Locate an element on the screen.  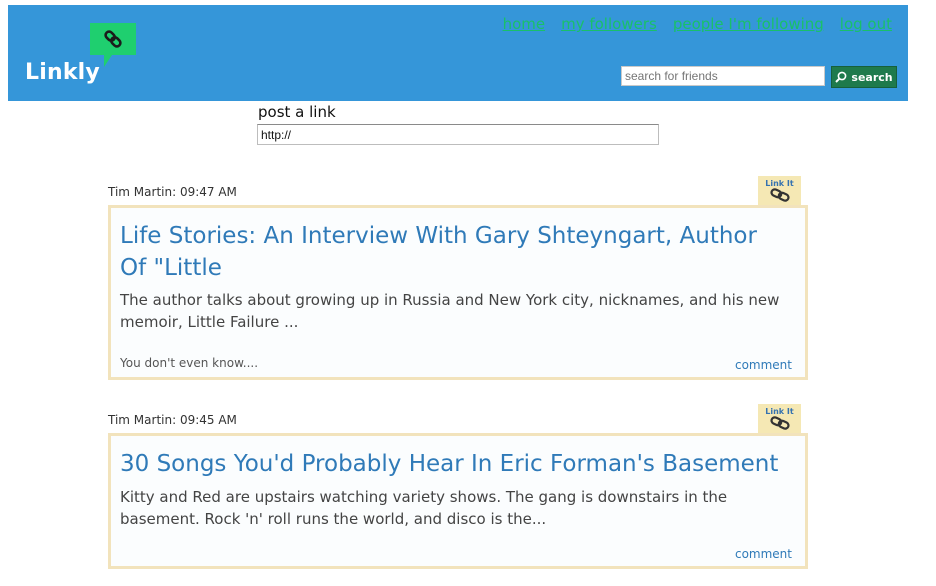
search-button-label: search is located at coordinates (872, 77).